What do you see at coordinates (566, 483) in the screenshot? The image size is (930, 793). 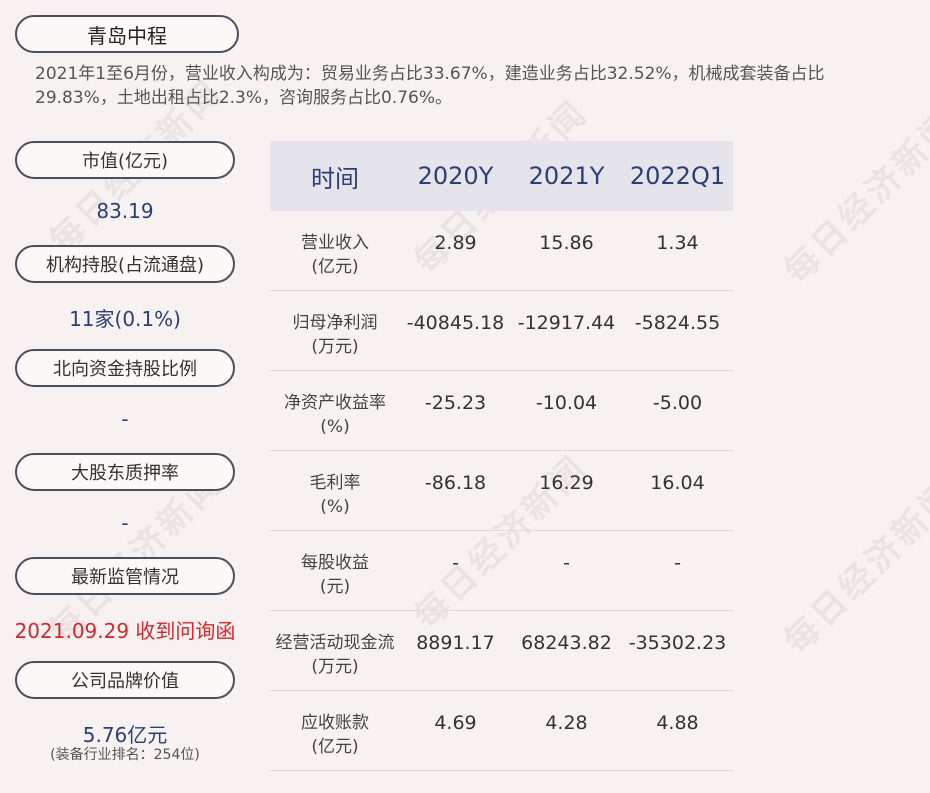 I see `metric-value: 16.29` at bounding box center [566, 483].